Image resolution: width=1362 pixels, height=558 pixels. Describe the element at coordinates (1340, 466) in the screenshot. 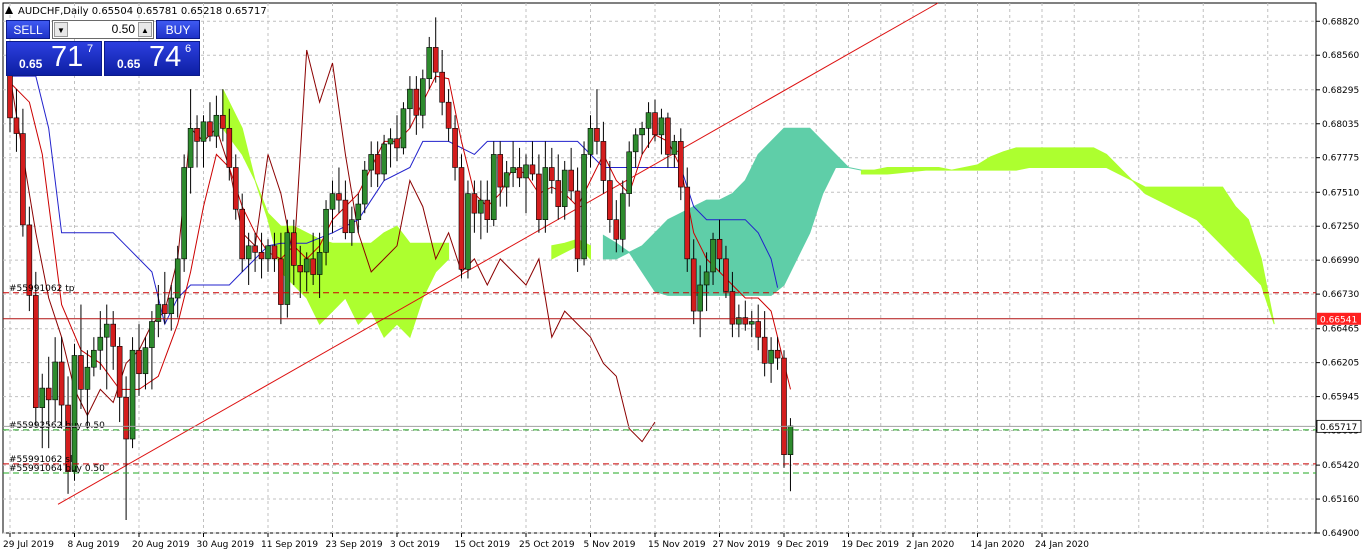

I see `y-tick-label: 0.65420` at that location.